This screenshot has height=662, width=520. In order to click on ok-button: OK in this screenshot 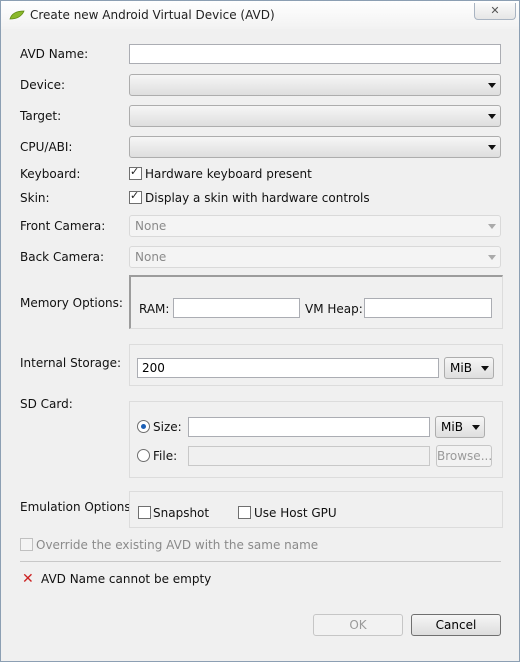, I will do `click(358, 625)`.